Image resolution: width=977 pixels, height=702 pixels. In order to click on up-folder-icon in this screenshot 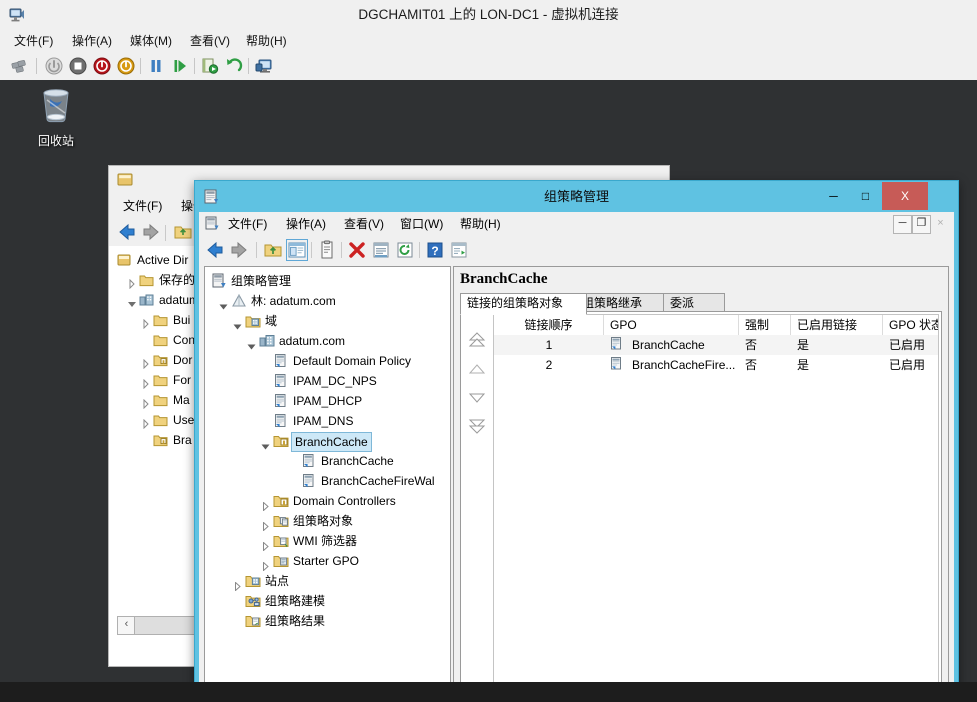, I will do `click(273, 250)`.